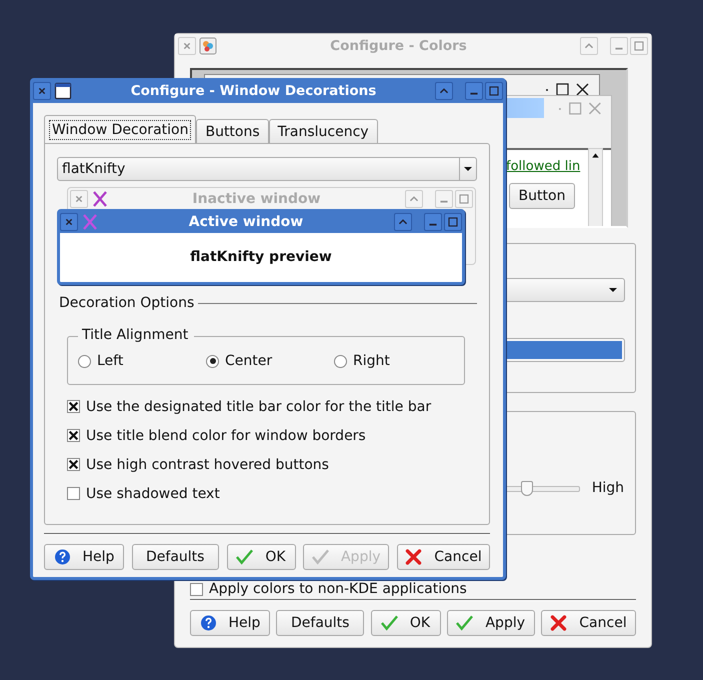  I want to click on scrollbar, so click(595, 187).